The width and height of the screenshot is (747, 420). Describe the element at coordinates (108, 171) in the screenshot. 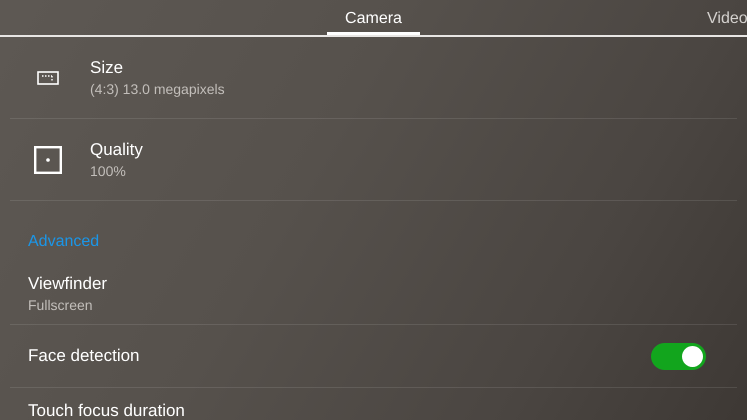

I see `setting-value: 100%` at that location.